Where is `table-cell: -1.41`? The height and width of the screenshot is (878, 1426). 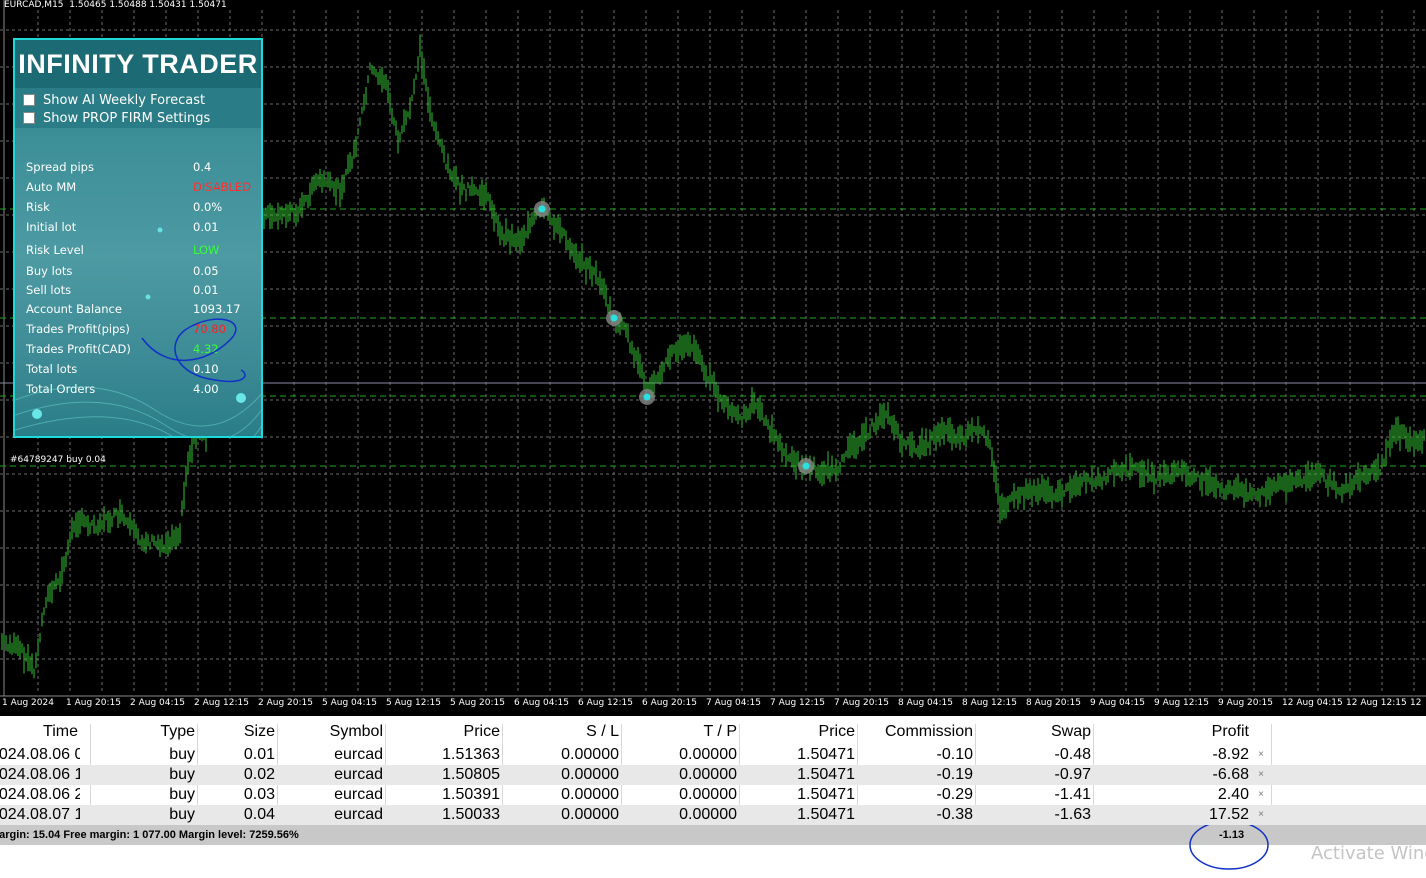
table-cell: -1.41 is located at coordinates (1072, 794).